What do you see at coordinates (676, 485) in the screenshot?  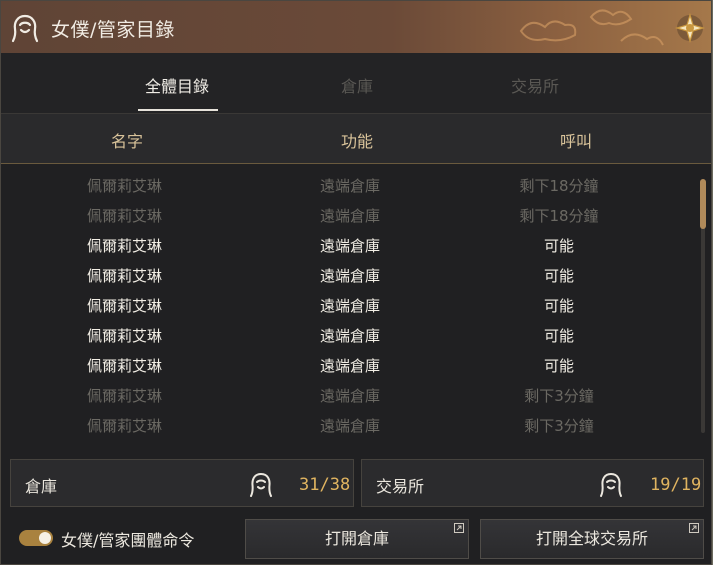 I see `marketplace-count: 19/19` at bounding box center [676, 485].